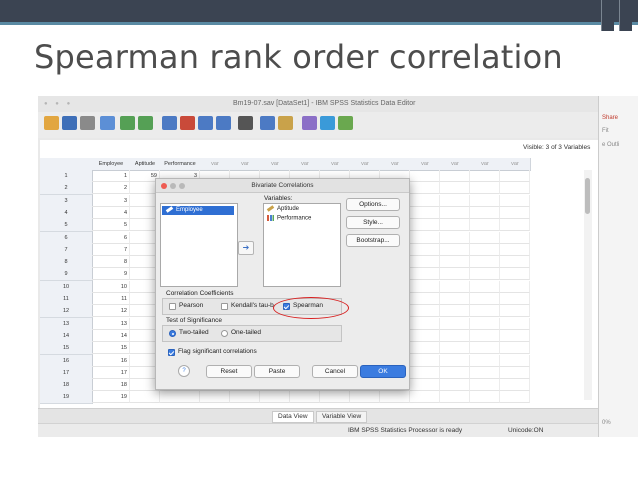  Describe the element at coordinates (588, 285) in the screenshot. I see `vertical-scrollbar` at that location.